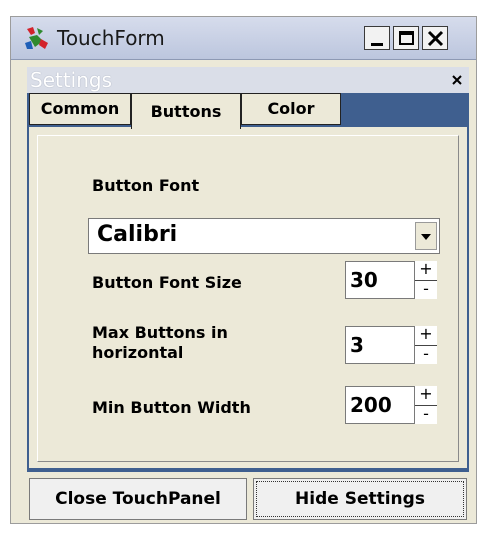  I want to click on maximize-icon, so click(406, 38).